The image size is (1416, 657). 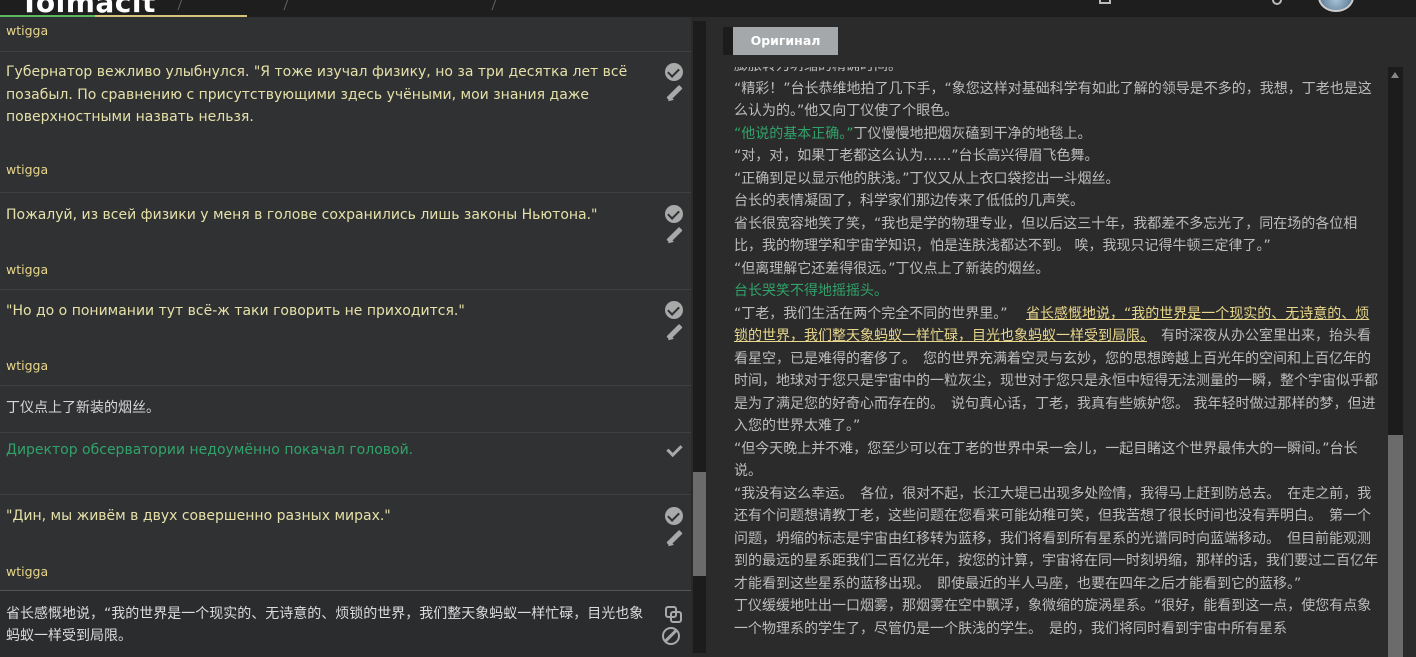 I want to click on cancel-icon, so click(x=671, y=636).